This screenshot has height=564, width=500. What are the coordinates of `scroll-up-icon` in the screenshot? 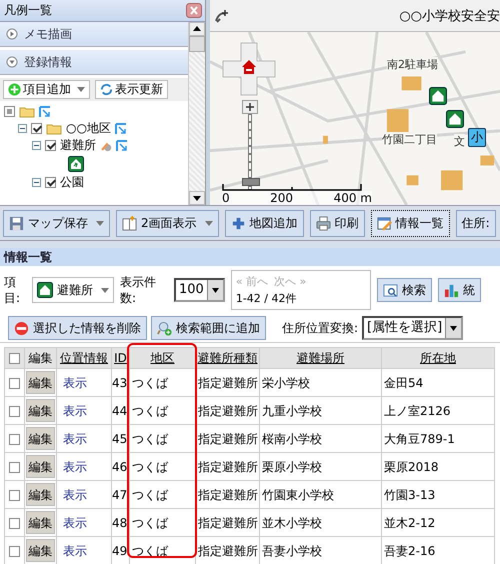 It's located at (197, 29).